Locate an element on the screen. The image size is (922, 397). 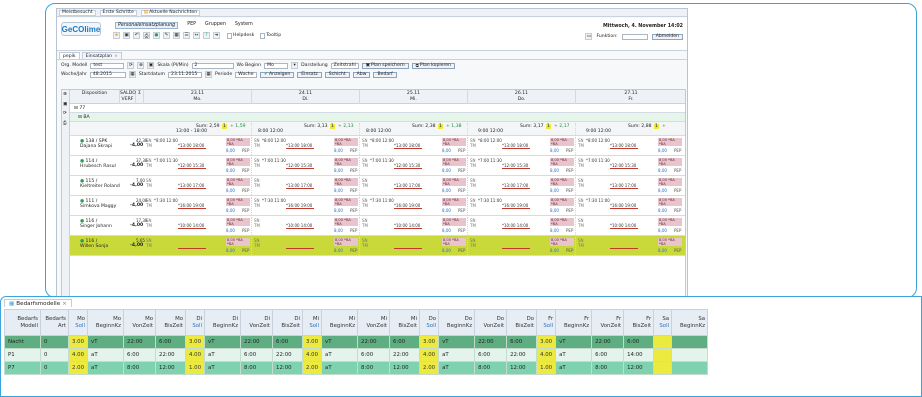
column-header: Mi BeginnKz is located at coordinates (340, 322).